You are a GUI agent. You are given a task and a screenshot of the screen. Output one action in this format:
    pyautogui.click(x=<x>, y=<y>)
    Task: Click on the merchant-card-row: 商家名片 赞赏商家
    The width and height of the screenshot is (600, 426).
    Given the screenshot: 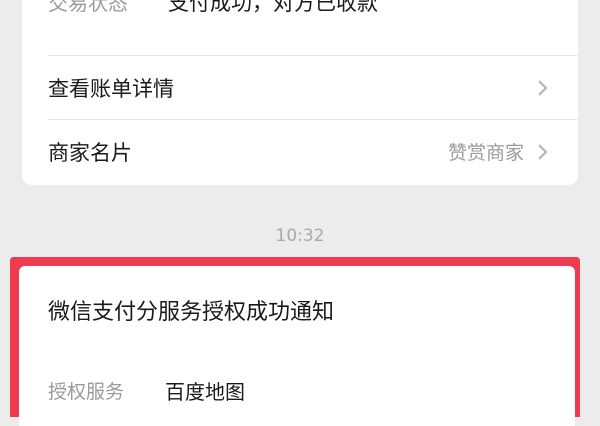 What is the action you would take?
    pyautogui.click(x=300, y=151)
    